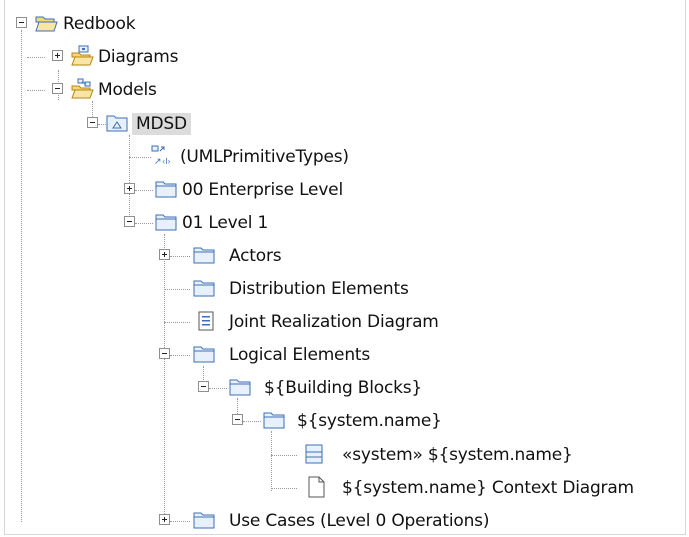 This screenshot has height=537, width=689. What do you see at coordinates (314, 454) in the screenshot?
I see `class-icon` at bounding box center [314, 454].